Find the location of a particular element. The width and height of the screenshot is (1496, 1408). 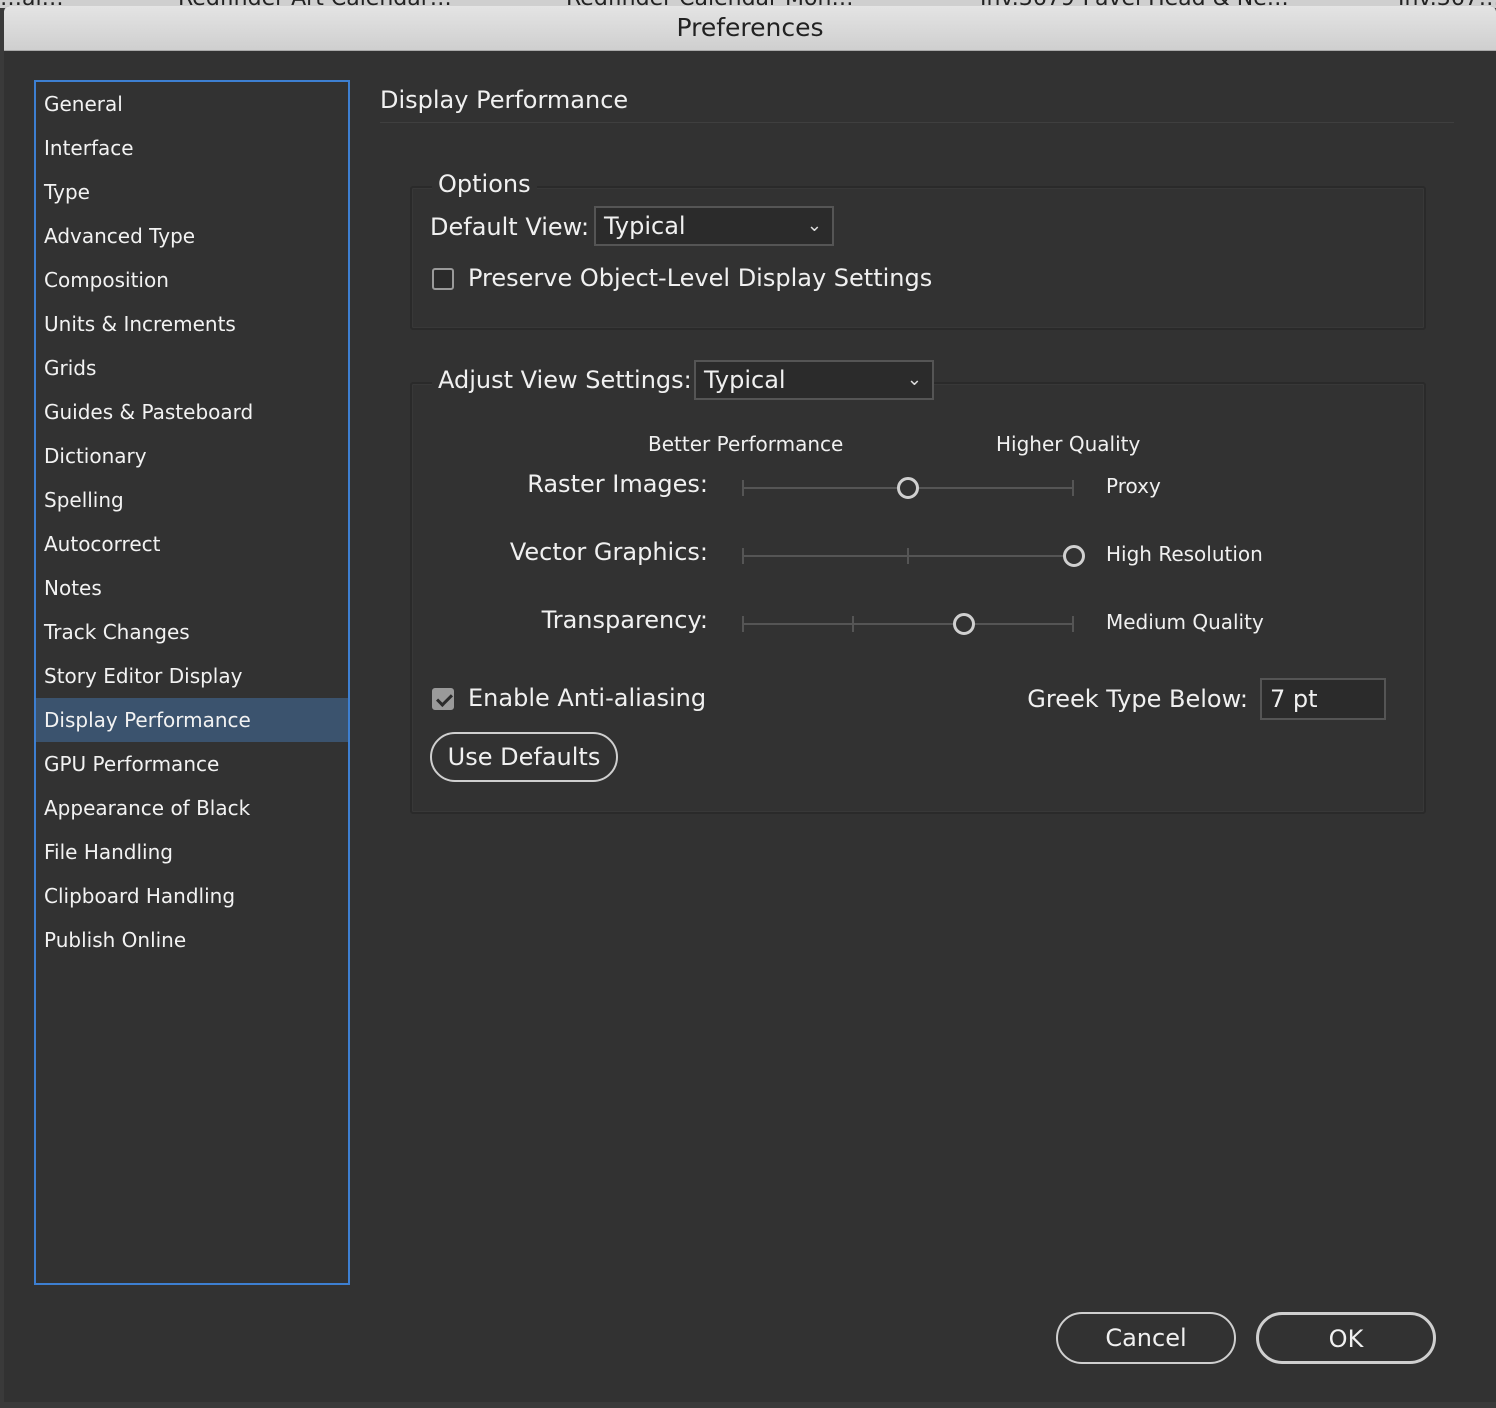

sidebar-item-advanced-type: Advanced Type is located at coordinates (192, 236).